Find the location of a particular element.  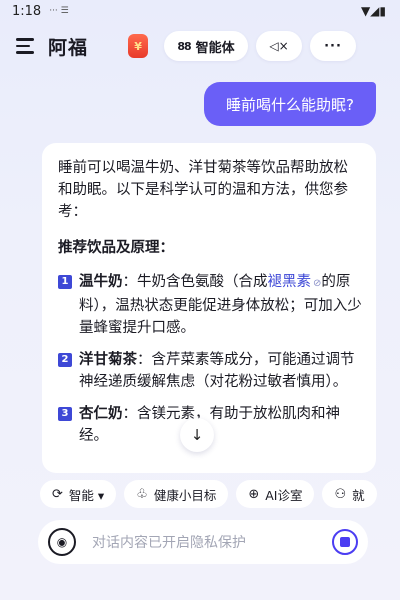

health-goal-icon: ♧ is located at coordinates (142, 494).